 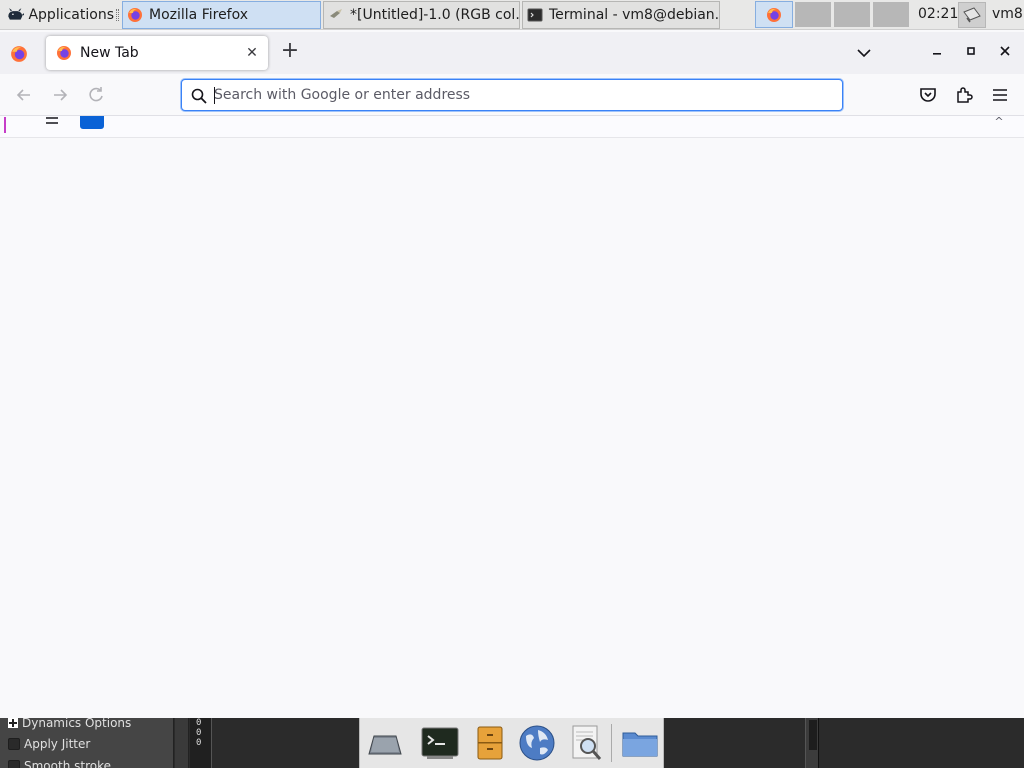 I want to click on network-icon, so click(x=972, y=15).